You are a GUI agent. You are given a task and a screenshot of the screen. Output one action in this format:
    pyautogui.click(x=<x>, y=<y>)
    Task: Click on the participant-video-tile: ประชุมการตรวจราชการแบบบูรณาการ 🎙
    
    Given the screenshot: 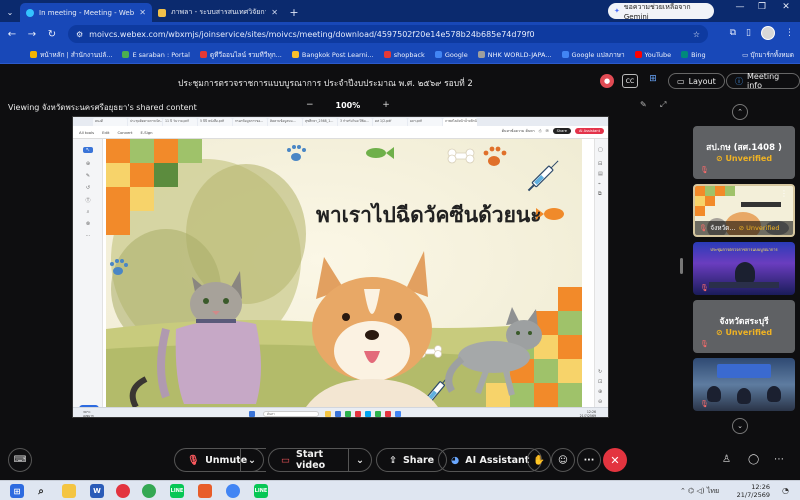 What is the action you would take?
    pyautogui.click(x=744, y=268)
    